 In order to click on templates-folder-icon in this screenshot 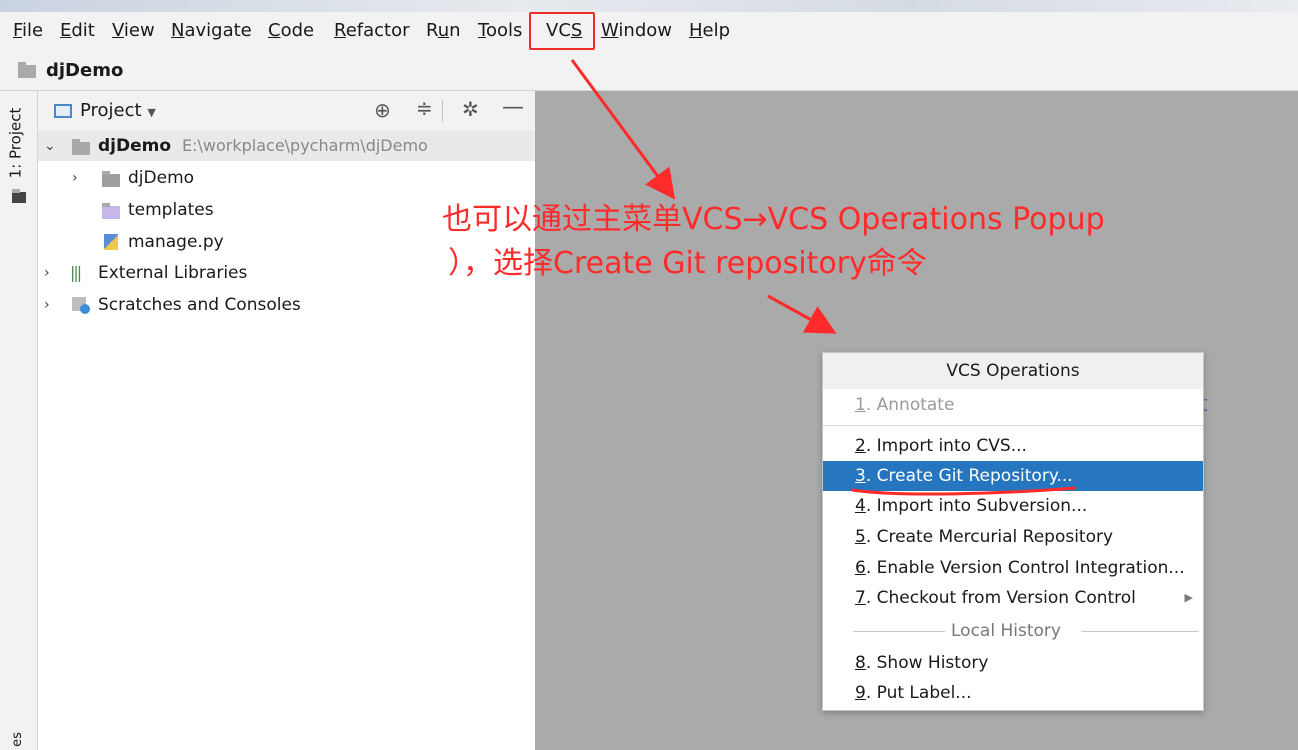, I will do `click(111, 211)`.